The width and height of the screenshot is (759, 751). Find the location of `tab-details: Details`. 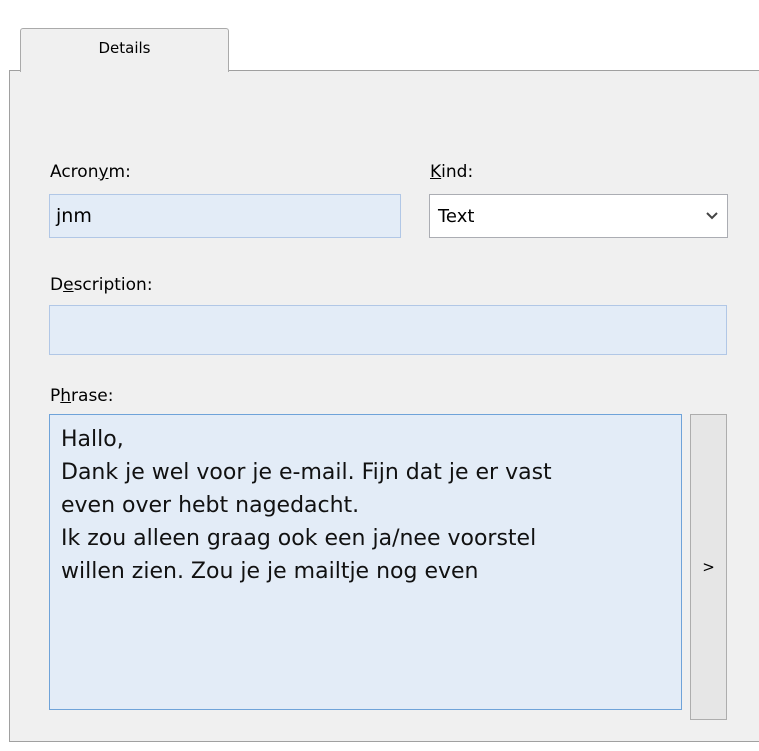

tab-details: Details is located at coordinates (124, 50).